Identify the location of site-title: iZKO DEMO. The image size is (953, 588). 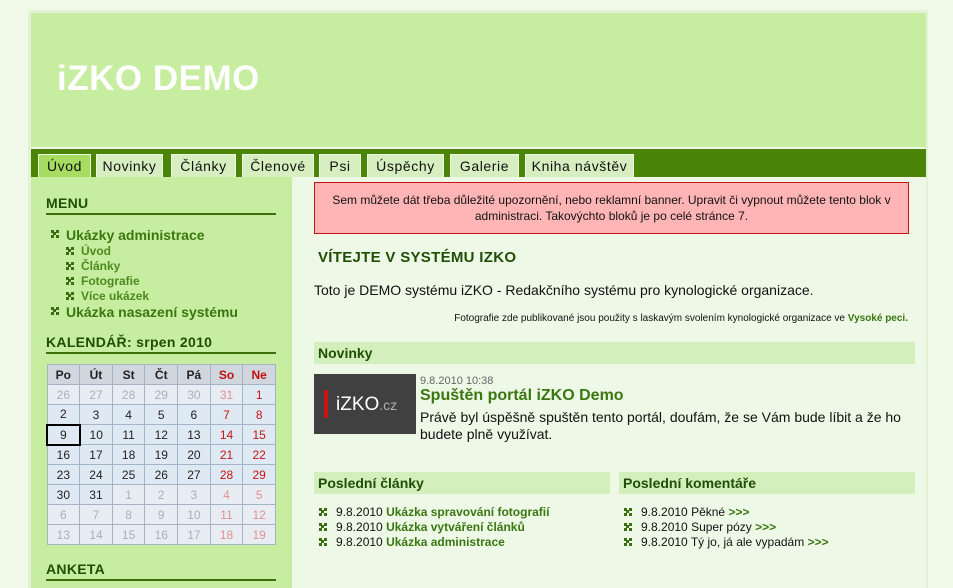
(158, 79).